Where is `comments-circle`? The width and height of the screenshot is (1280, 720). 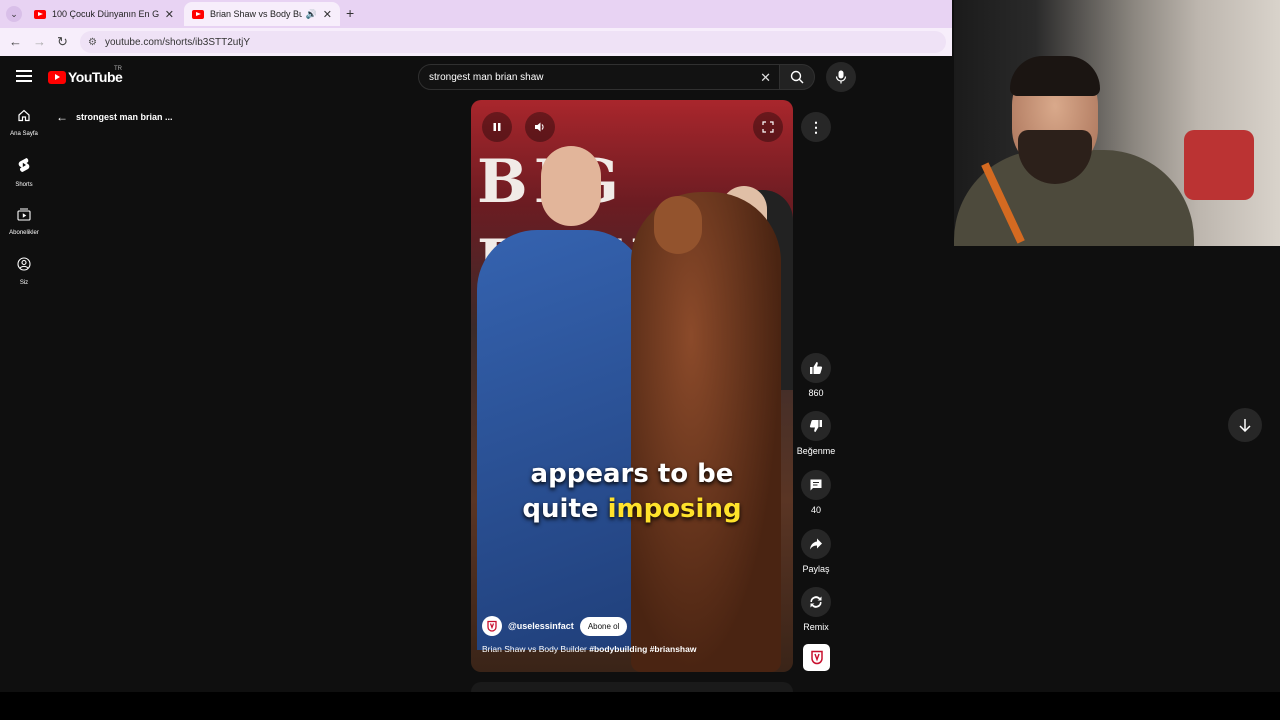
comments-circle is located at coordinates (816, 485).